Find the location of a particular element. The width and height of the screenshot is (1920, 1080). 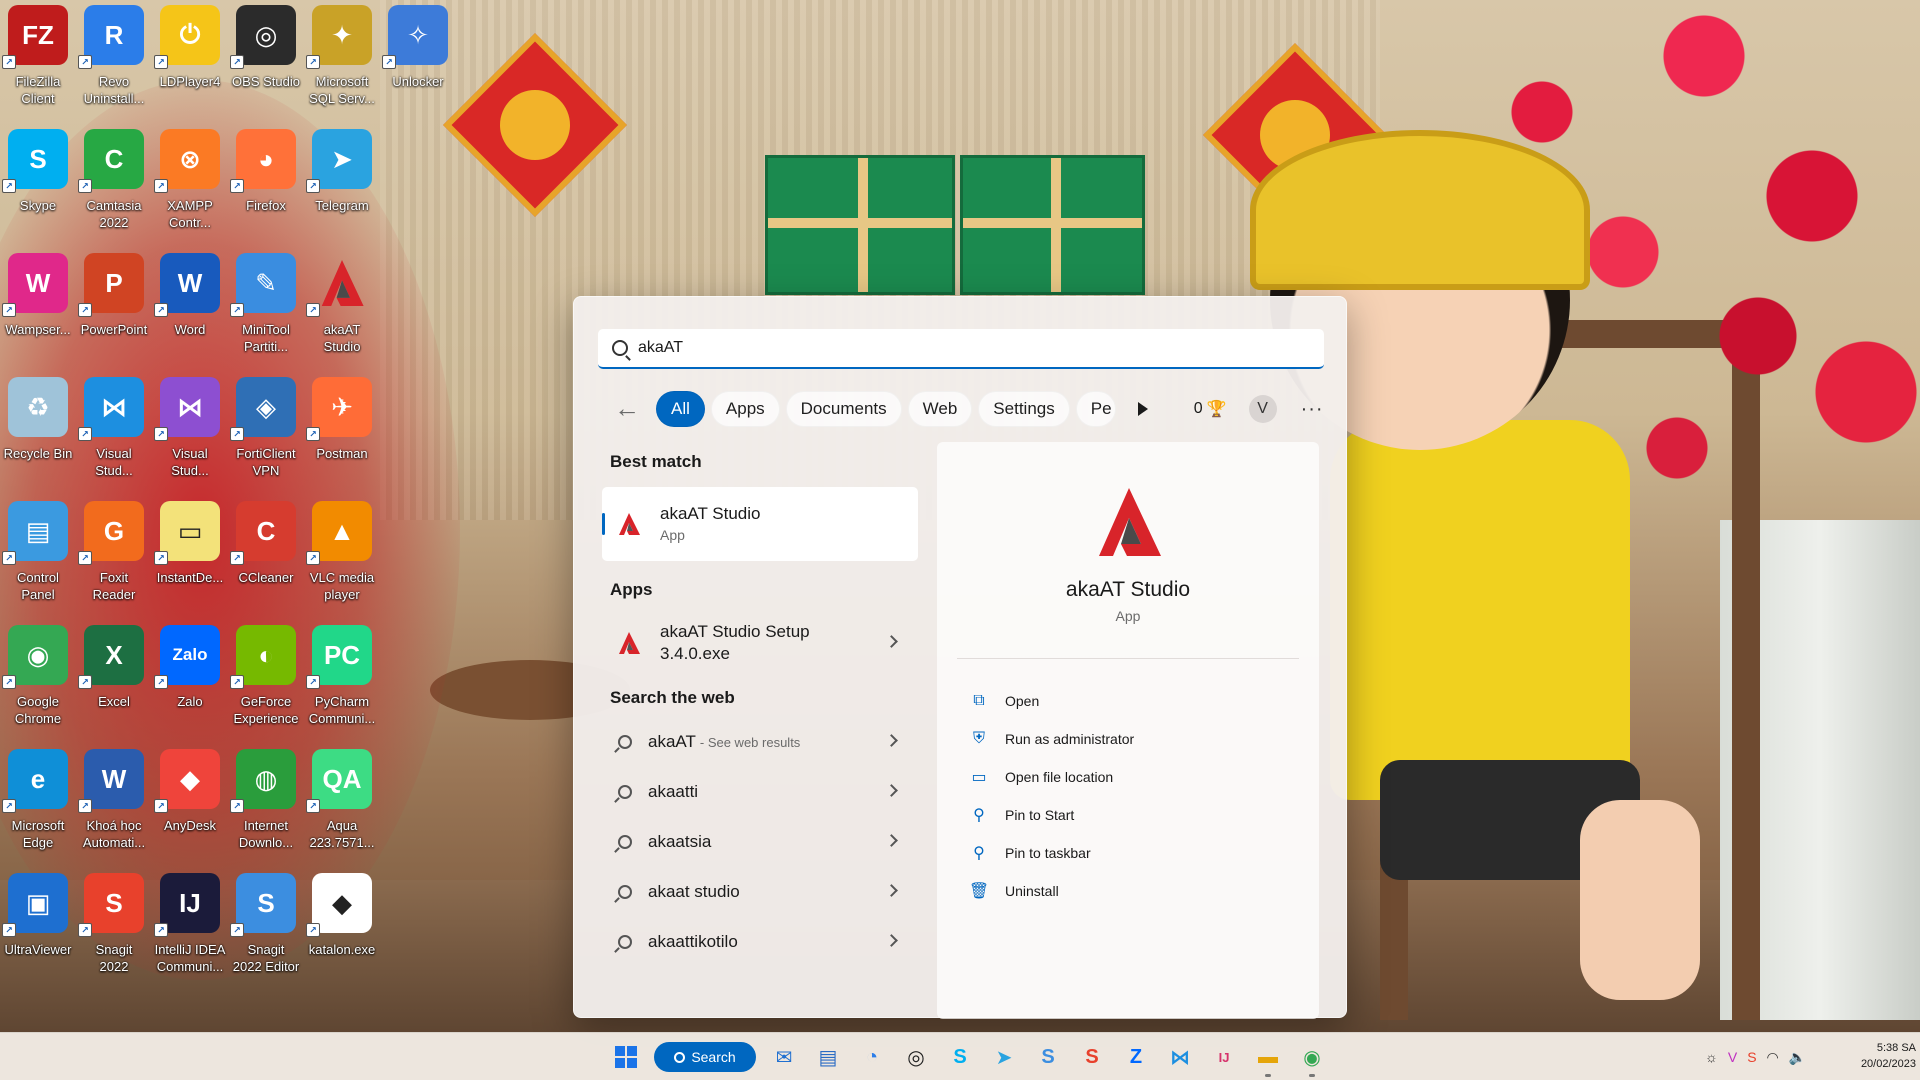

web-result: akaattikotilo is located at coordinates (760, 942).